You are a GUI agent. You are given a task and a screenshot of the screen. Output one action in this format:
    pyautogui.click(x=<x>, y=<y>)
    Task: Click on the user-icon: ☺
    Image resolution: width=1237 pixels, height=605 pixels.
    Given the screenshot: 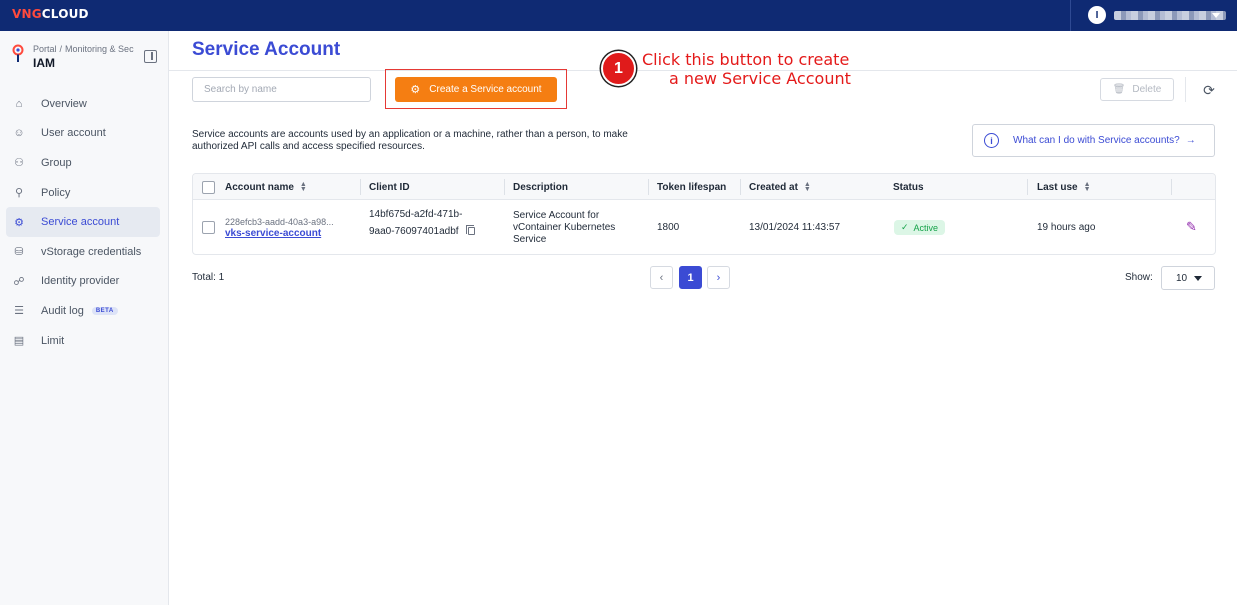 What is the action you would take?
    pyautogui.click(x=19, y=133)
    